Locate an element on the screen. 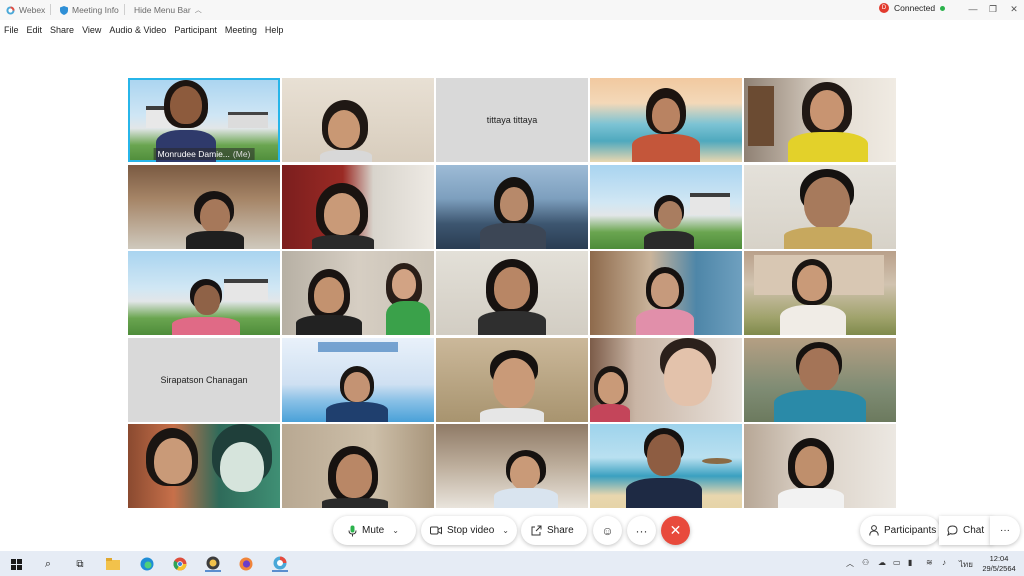  participant-name: tittaya tittaya is located at coordinates (512, 120).